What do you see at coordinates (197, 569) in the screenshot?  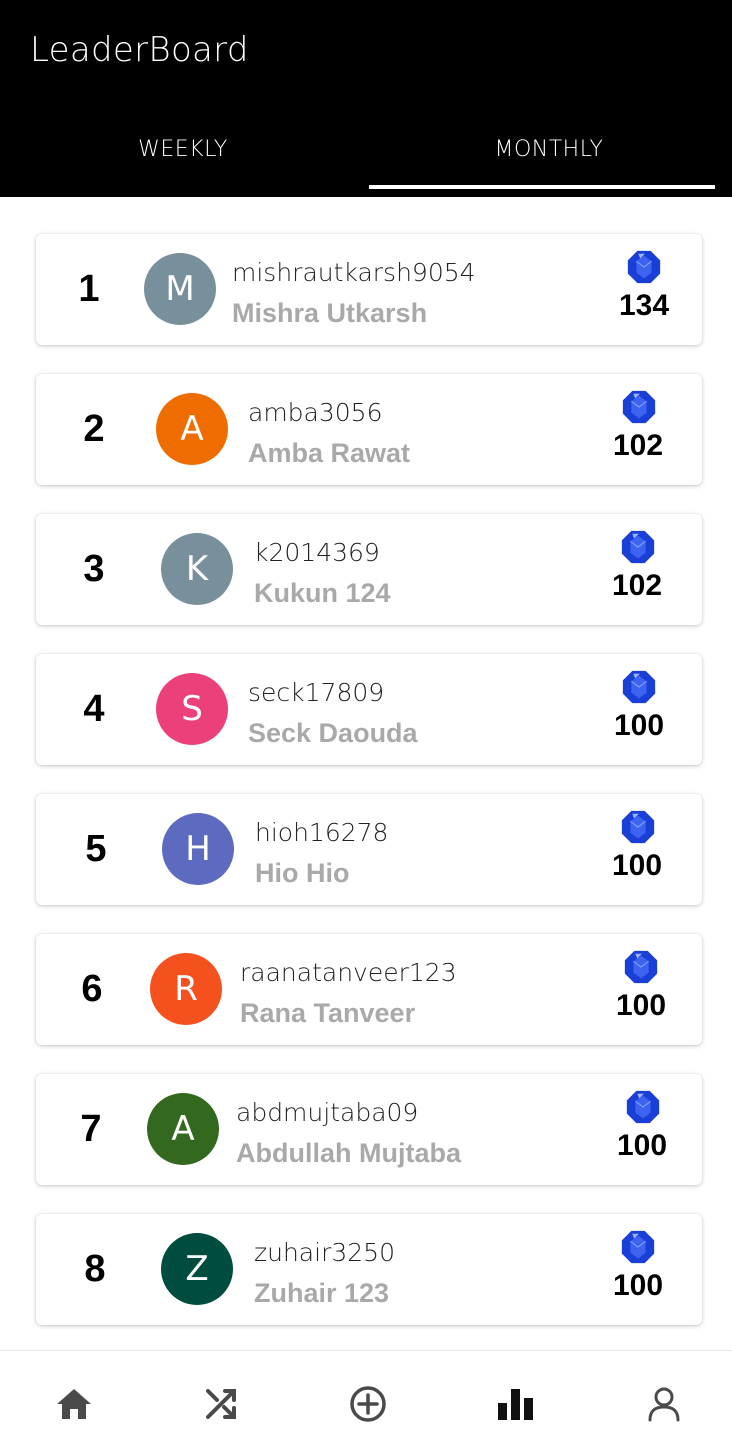 I see `avatar: K` at bounding box center [197, 569].